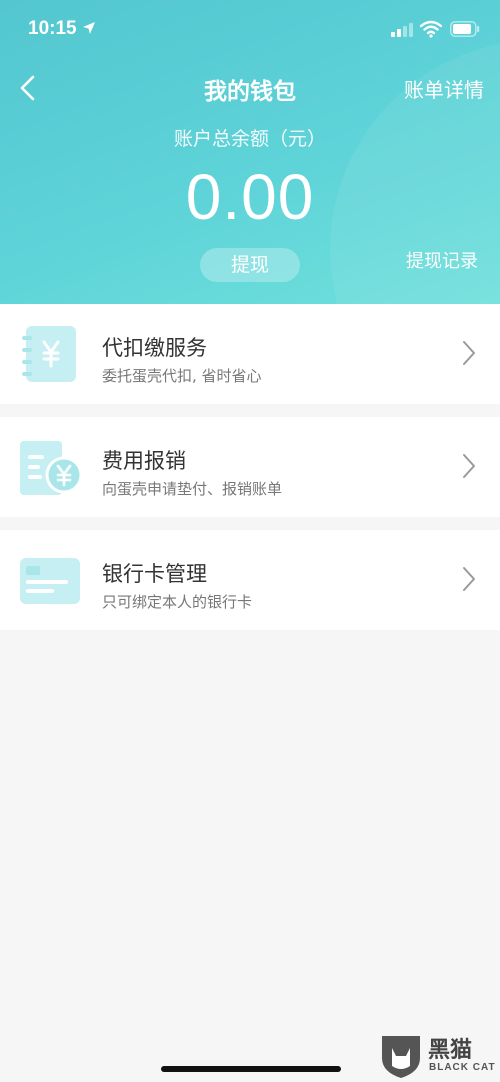  I want to click on home-indicator, so click(251, 1069).